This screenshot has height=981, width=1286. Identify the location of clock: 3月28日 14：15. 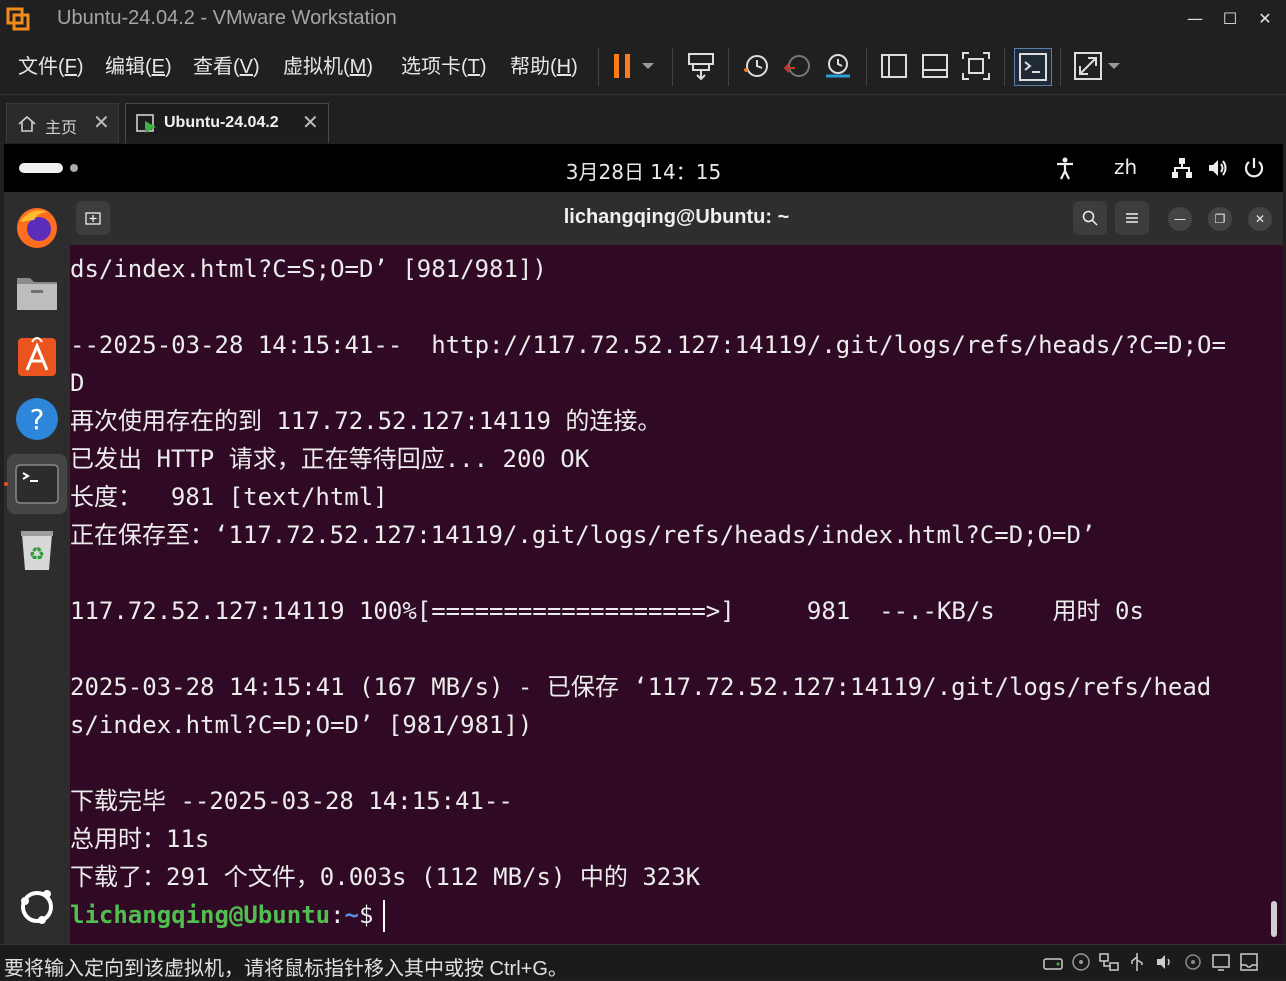
(643, 170).